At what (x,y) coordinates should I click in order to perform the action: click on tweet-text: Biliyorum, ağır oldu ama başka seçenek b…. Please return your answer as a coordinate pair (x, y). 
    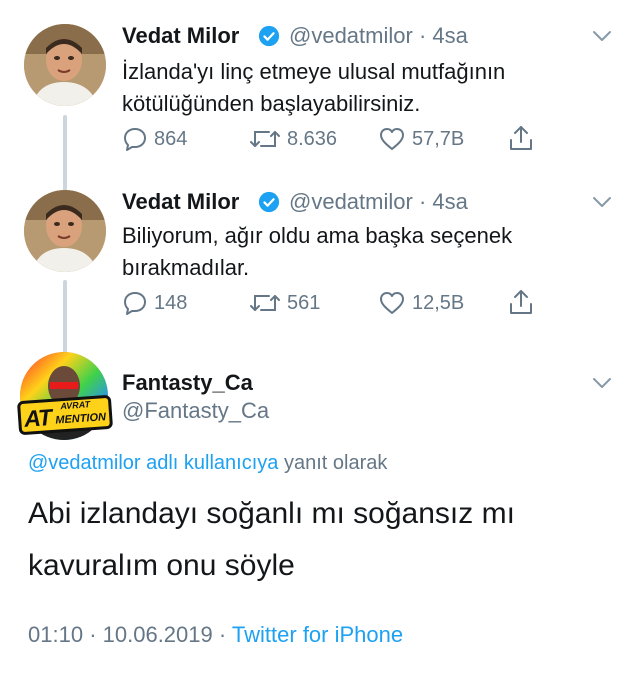
    Looking at the image, I should click on (317, 252).